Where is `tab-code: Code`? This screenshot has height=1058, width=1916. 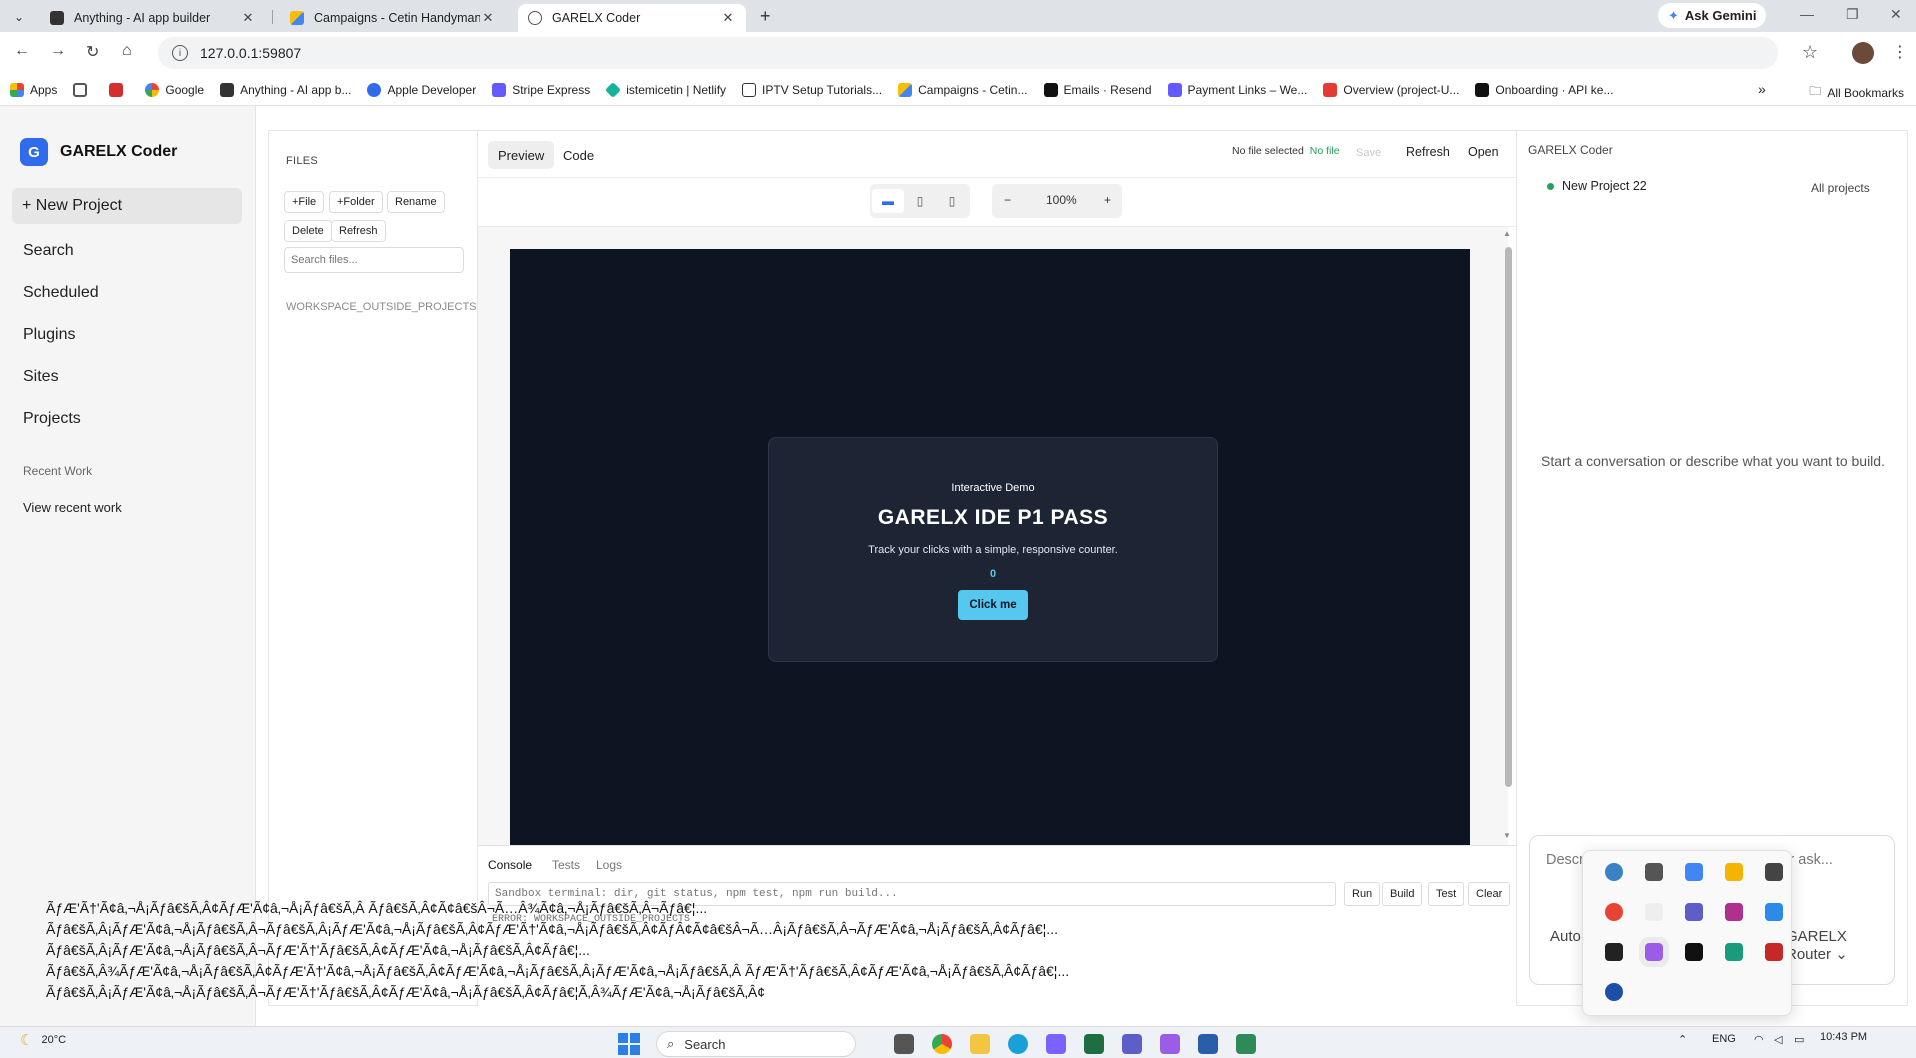 tab-code: Code is located at coordinates (578, 155).